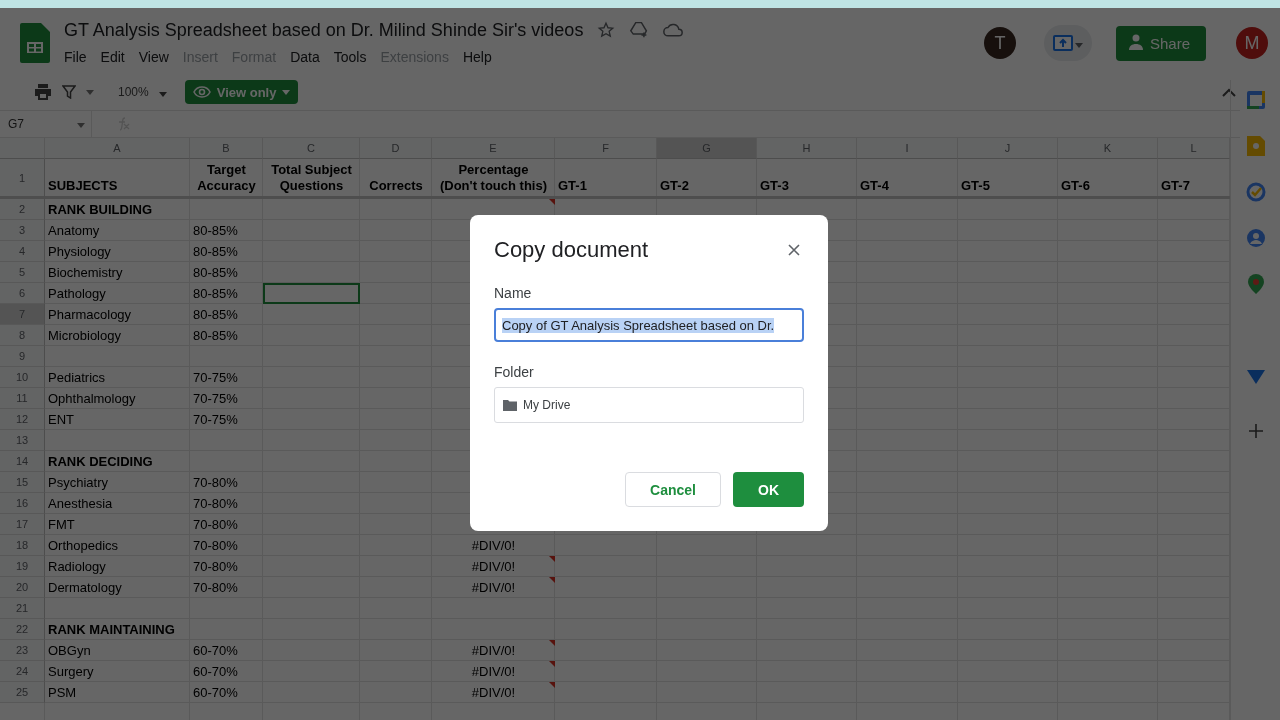 This screenshot has width=1280, height=720. What do you see at coordinates (241, 92) in the screenshot?
I see `view-mode-button: View only` at bounding box center [241, 92].